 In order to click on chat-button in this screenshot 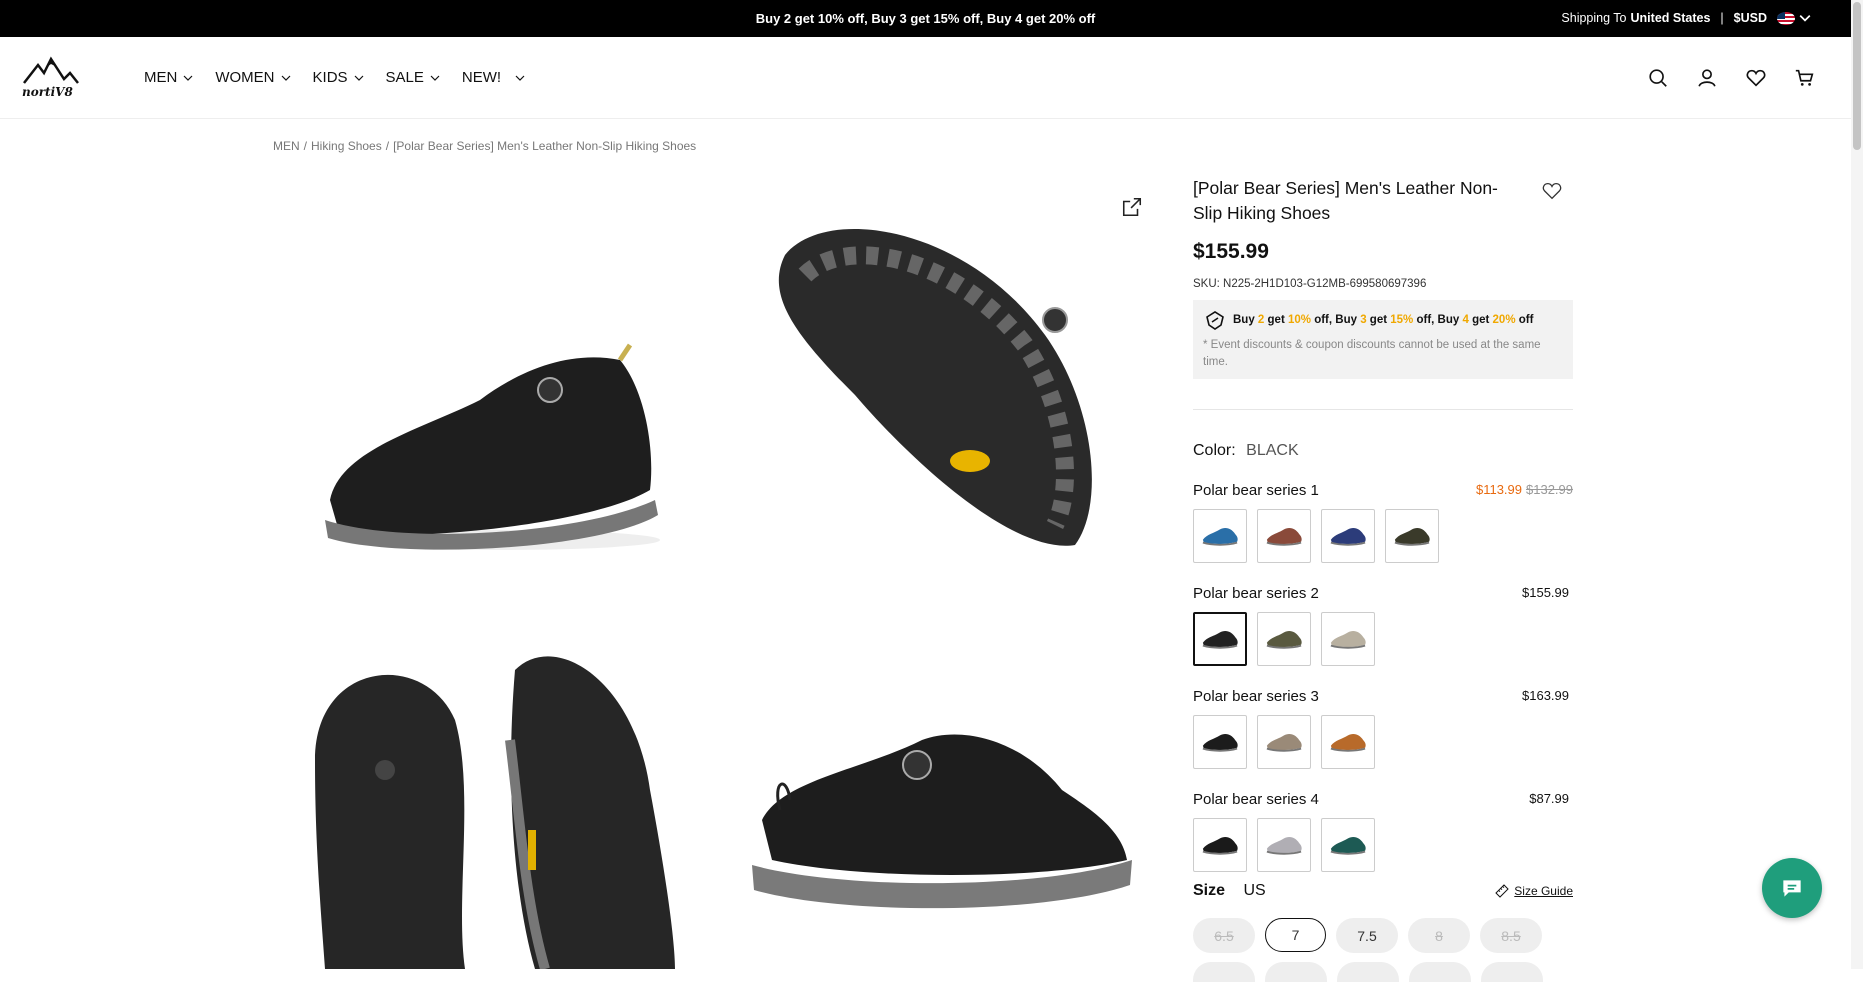, I will do `click(1792, 888)`.